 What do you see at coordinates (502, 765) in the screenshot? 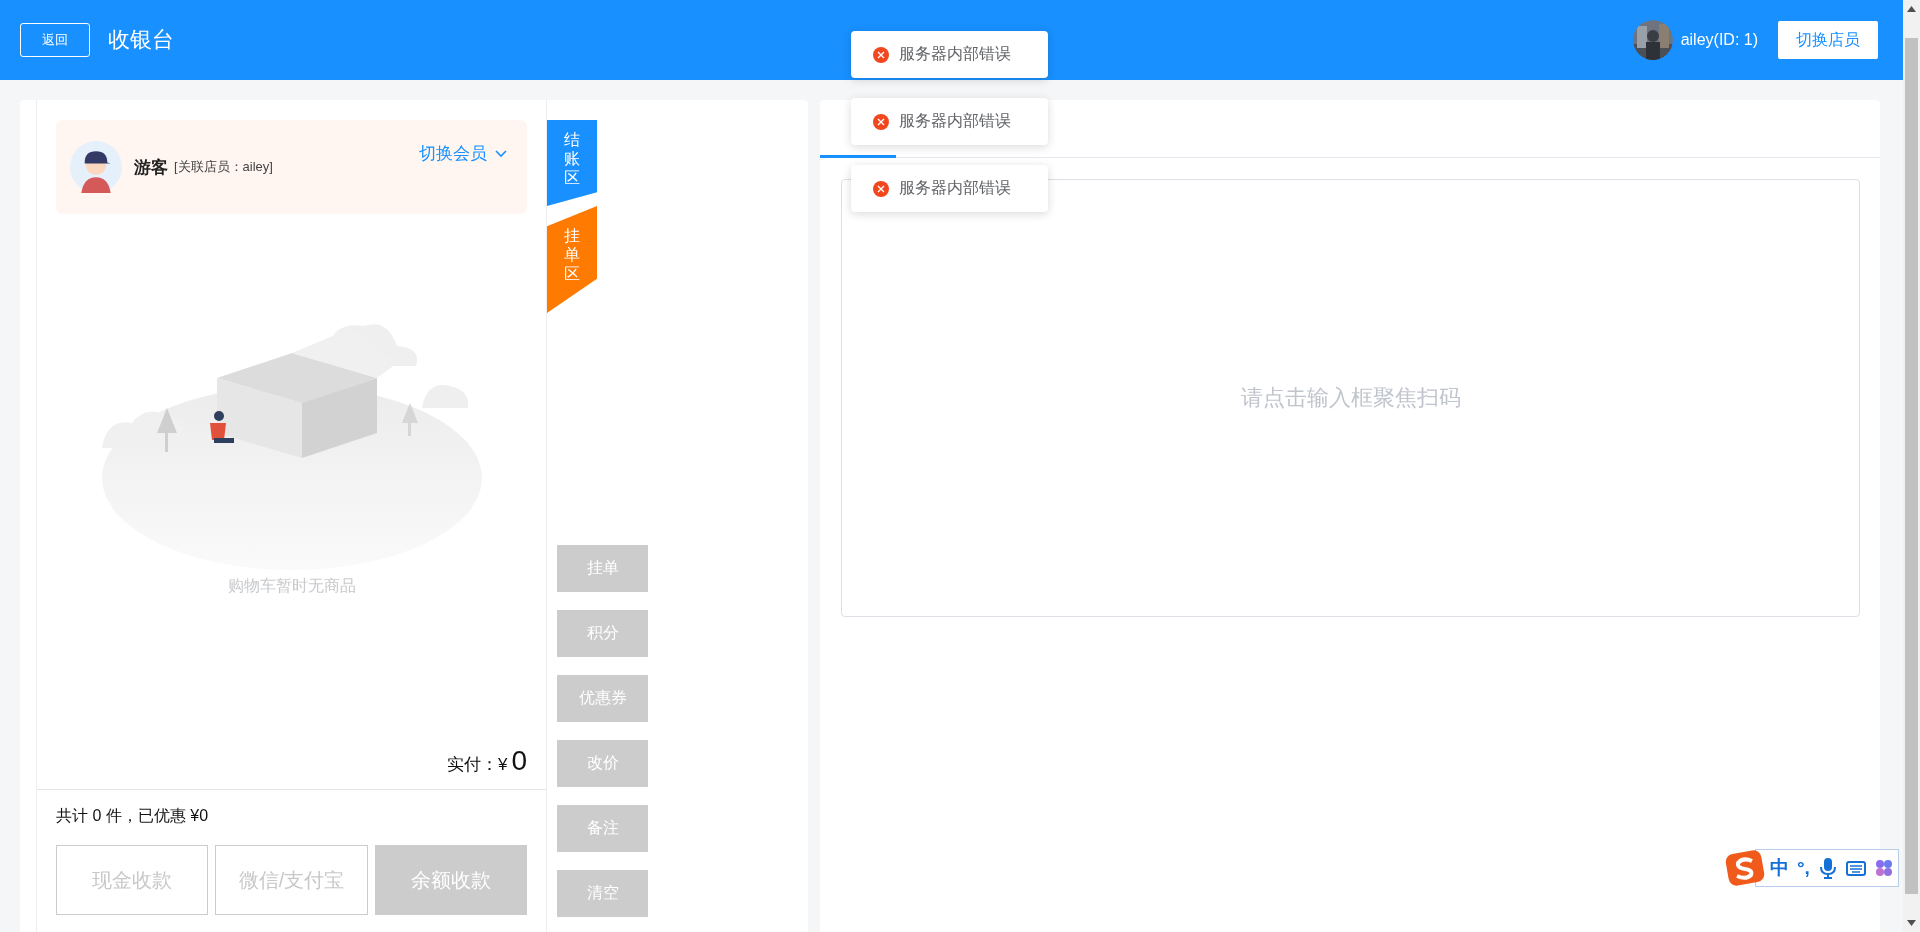
I see `currency-sign: ¥` at bounding box center [502, 765].